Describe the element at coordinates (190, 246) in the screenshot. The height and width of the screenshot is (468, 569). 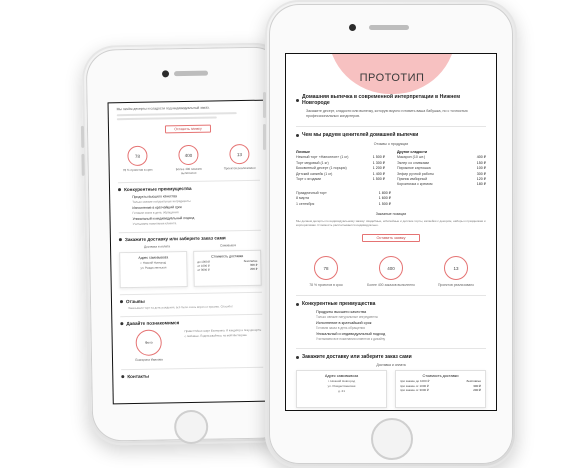
I see `delivery-tabs: Доставка и оплата Самовывоз` at that location.